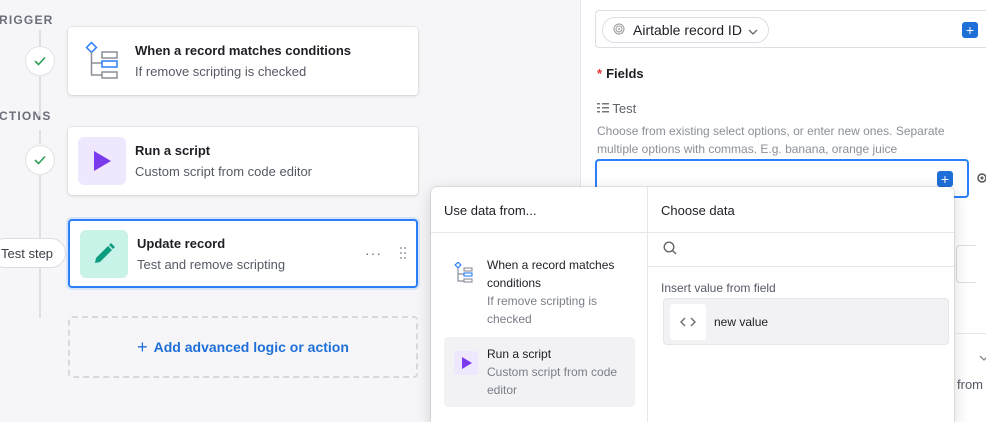 This screenshot has height=422, width=986. What do you see at coordinates (27, 20) in the screenshot?
I see `trigger-section-label: RIGGER` at bounding box center [27, 20].